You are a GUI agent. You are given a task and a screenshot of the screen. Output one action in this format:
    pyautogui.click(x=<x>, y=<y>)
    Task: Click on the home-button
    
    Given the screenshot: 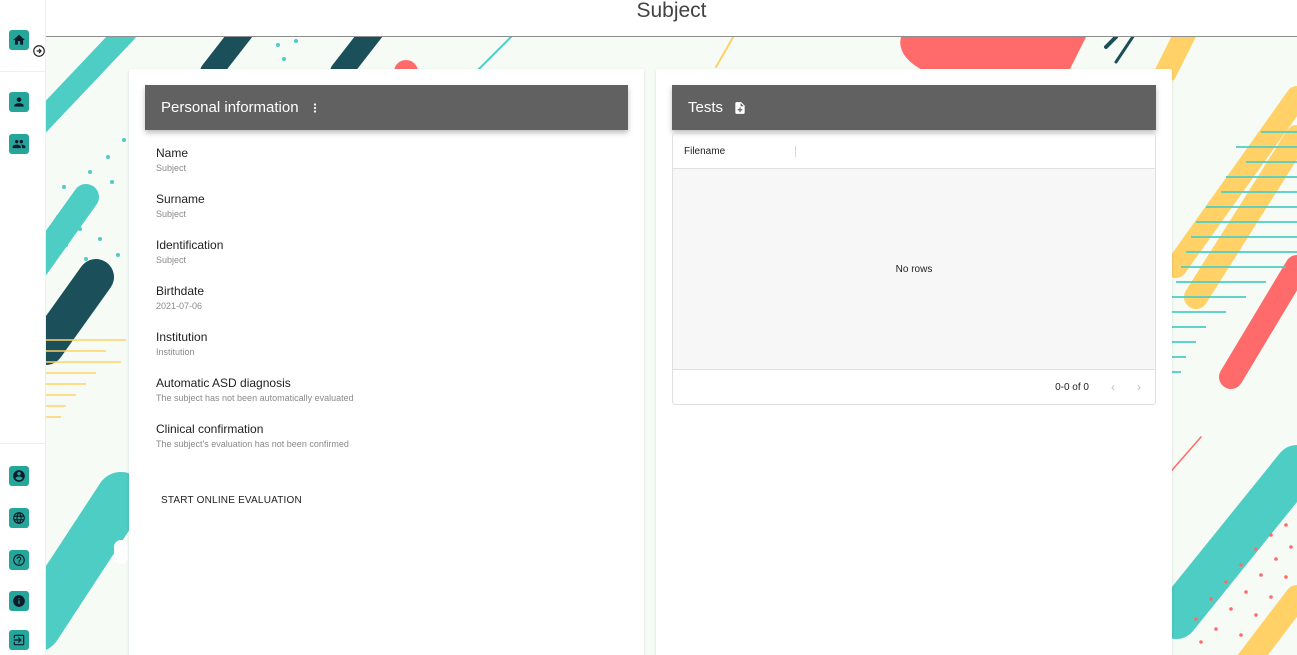 What is the action you would take?
    pyautogui.click(x=19, y=40)
    